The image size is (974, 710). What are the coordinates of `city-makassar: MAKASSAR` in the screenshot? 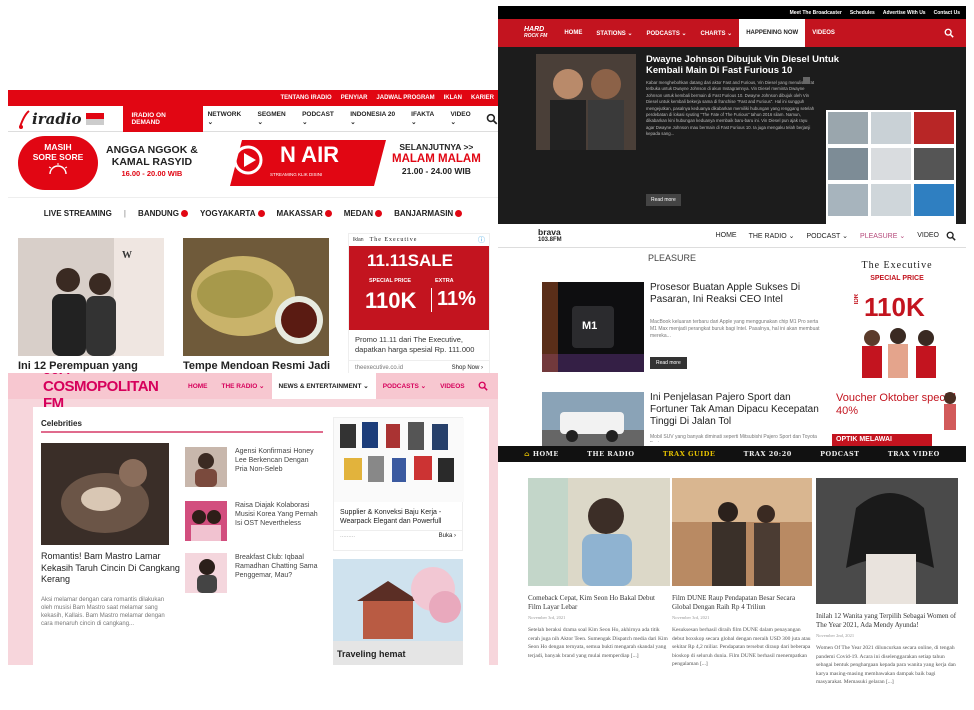 It's located at (304, 213).